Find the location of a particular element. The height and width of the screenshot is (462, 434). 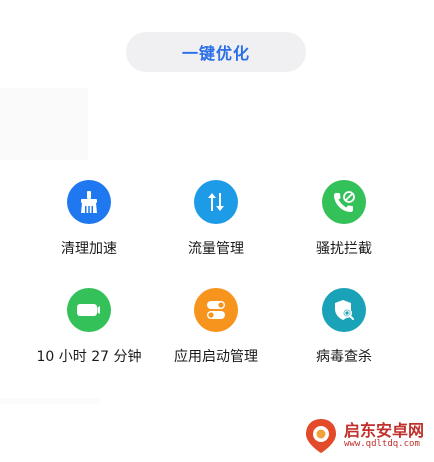

watermark-url: www.qdltdq.com is located at coordinates (382, 443).